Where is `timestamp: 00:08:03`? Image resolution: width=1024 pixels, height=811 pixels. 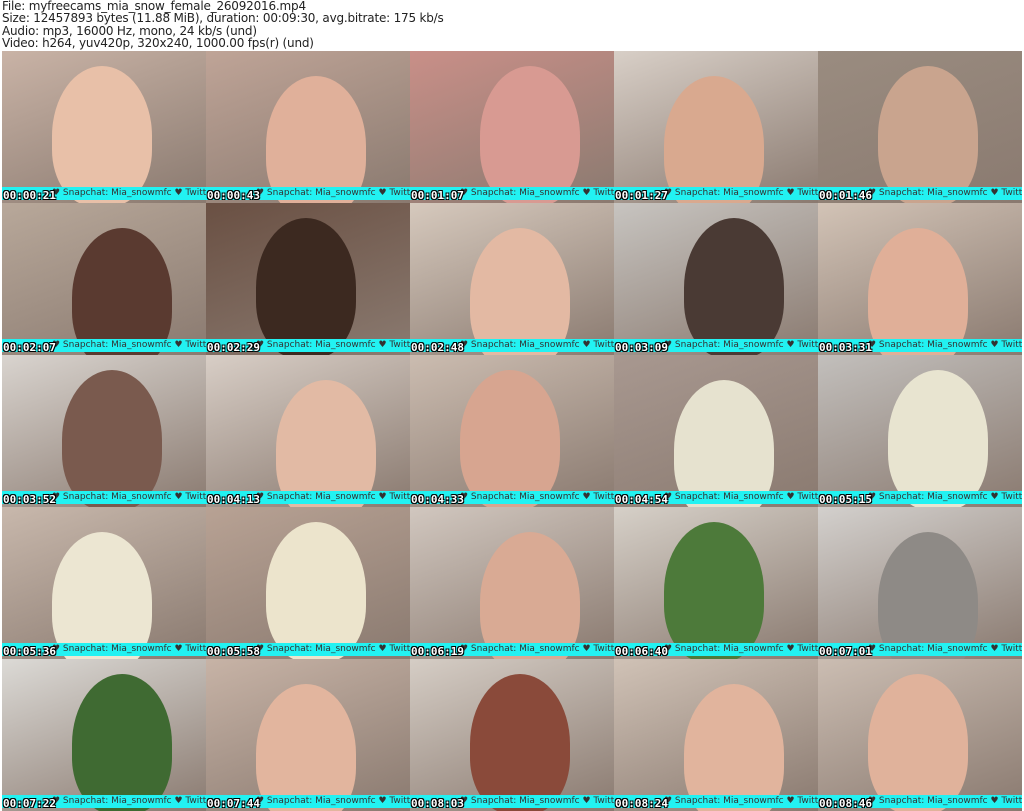
timestamp: 00:08:03 is located at coordinates (437, 803).